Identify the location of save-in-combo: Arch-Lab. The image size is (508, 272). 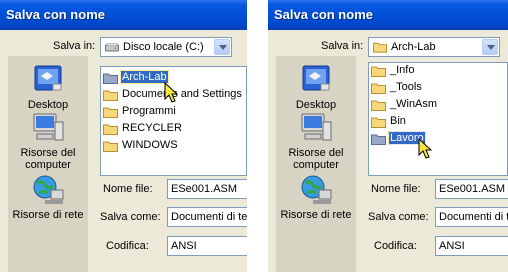
(434, 47).